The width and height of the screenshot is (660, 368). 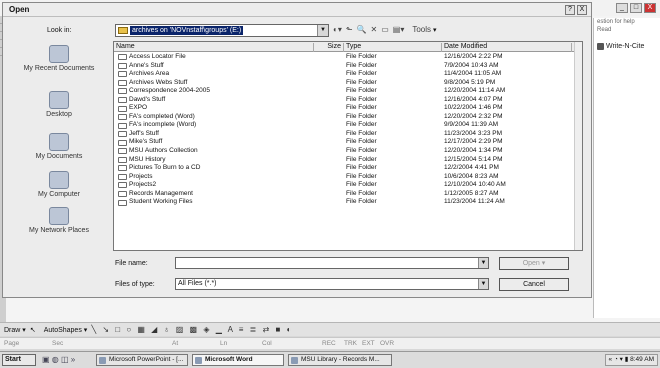 What do you see at coordinates (349, 29) in the screenshot?
I see `up-folder-icon: ⬑` at bounding box center [349, 29].